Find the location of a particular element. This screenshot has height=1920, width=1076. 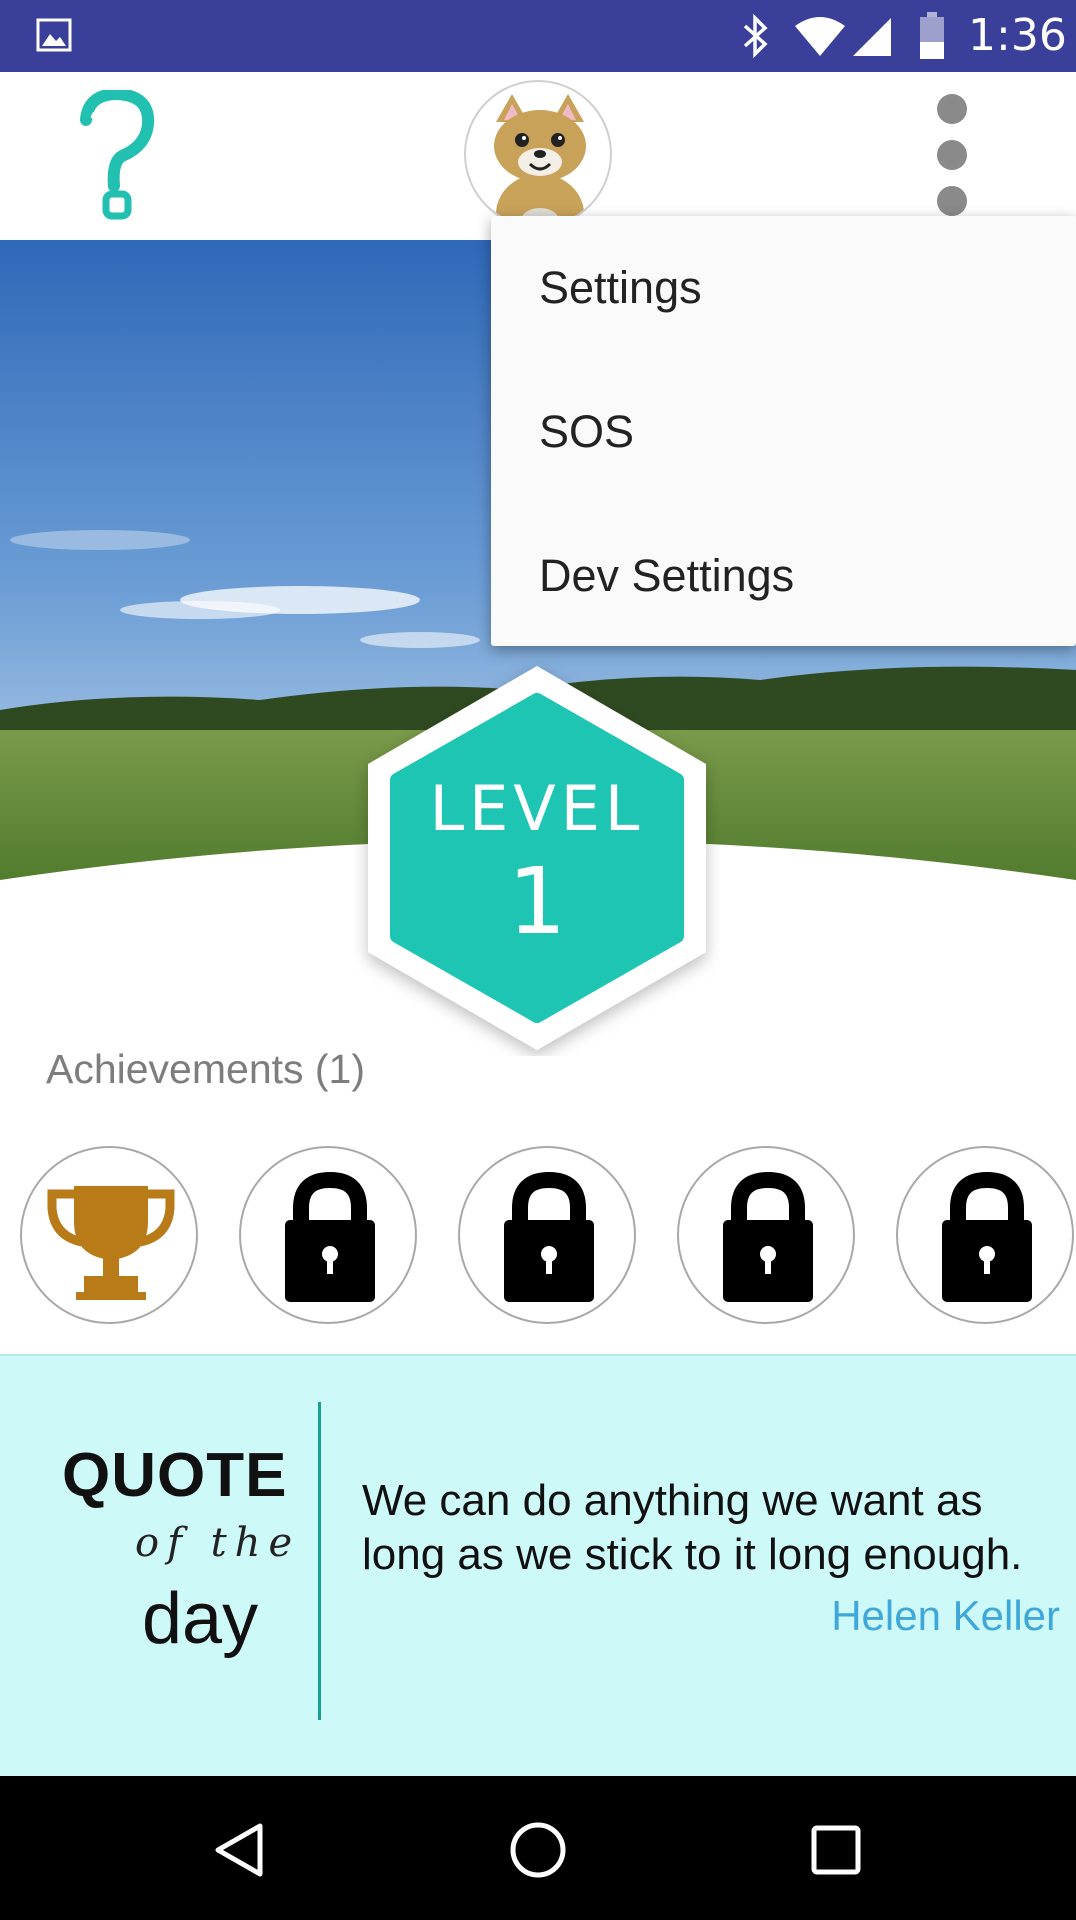

image-icon is located at coordinates (54, 35).